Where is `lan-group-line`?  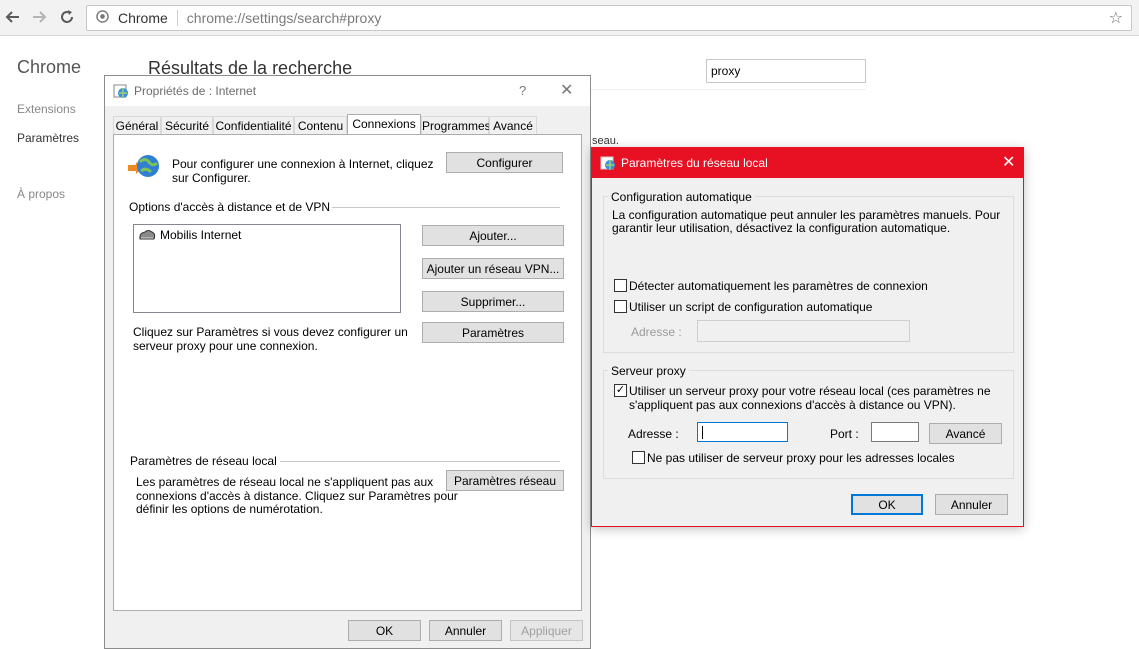 lan-group-line is located at coordinates (420, 461).